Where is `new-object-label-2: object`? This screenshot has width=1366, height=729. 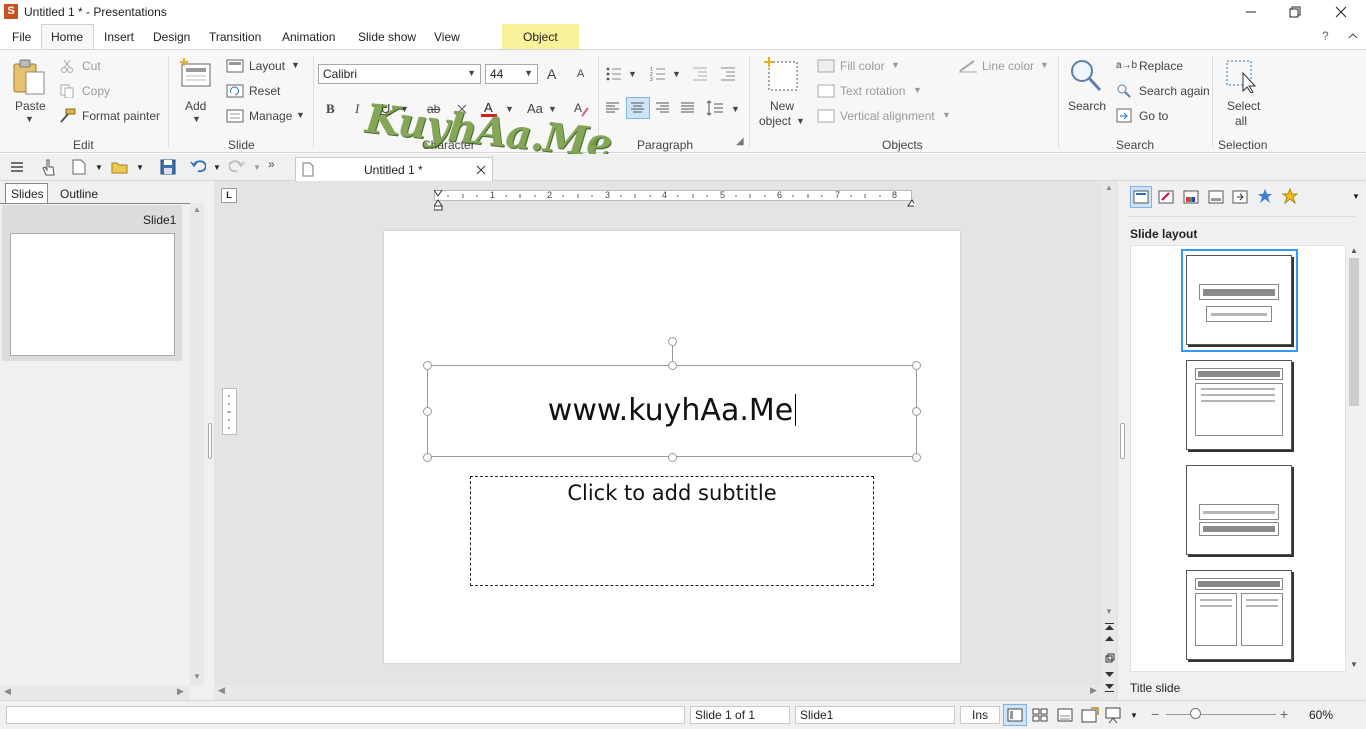 new-object-label-2: object is located at coordinates (775, 121).